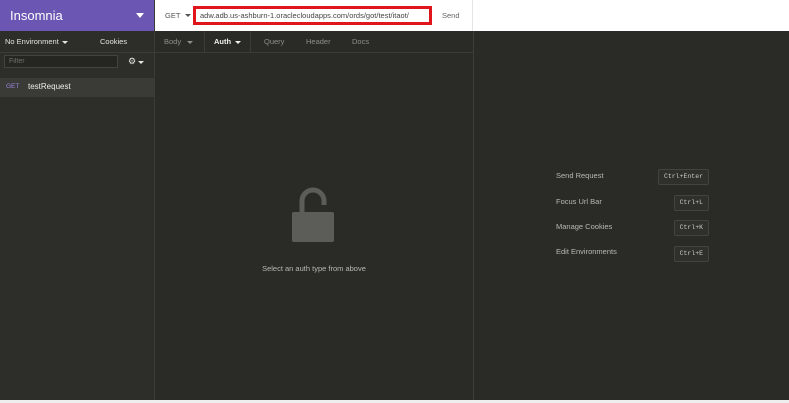 The height and width of the screenshot is (403, 789). I want to click on filter-input, so click(61, 61).